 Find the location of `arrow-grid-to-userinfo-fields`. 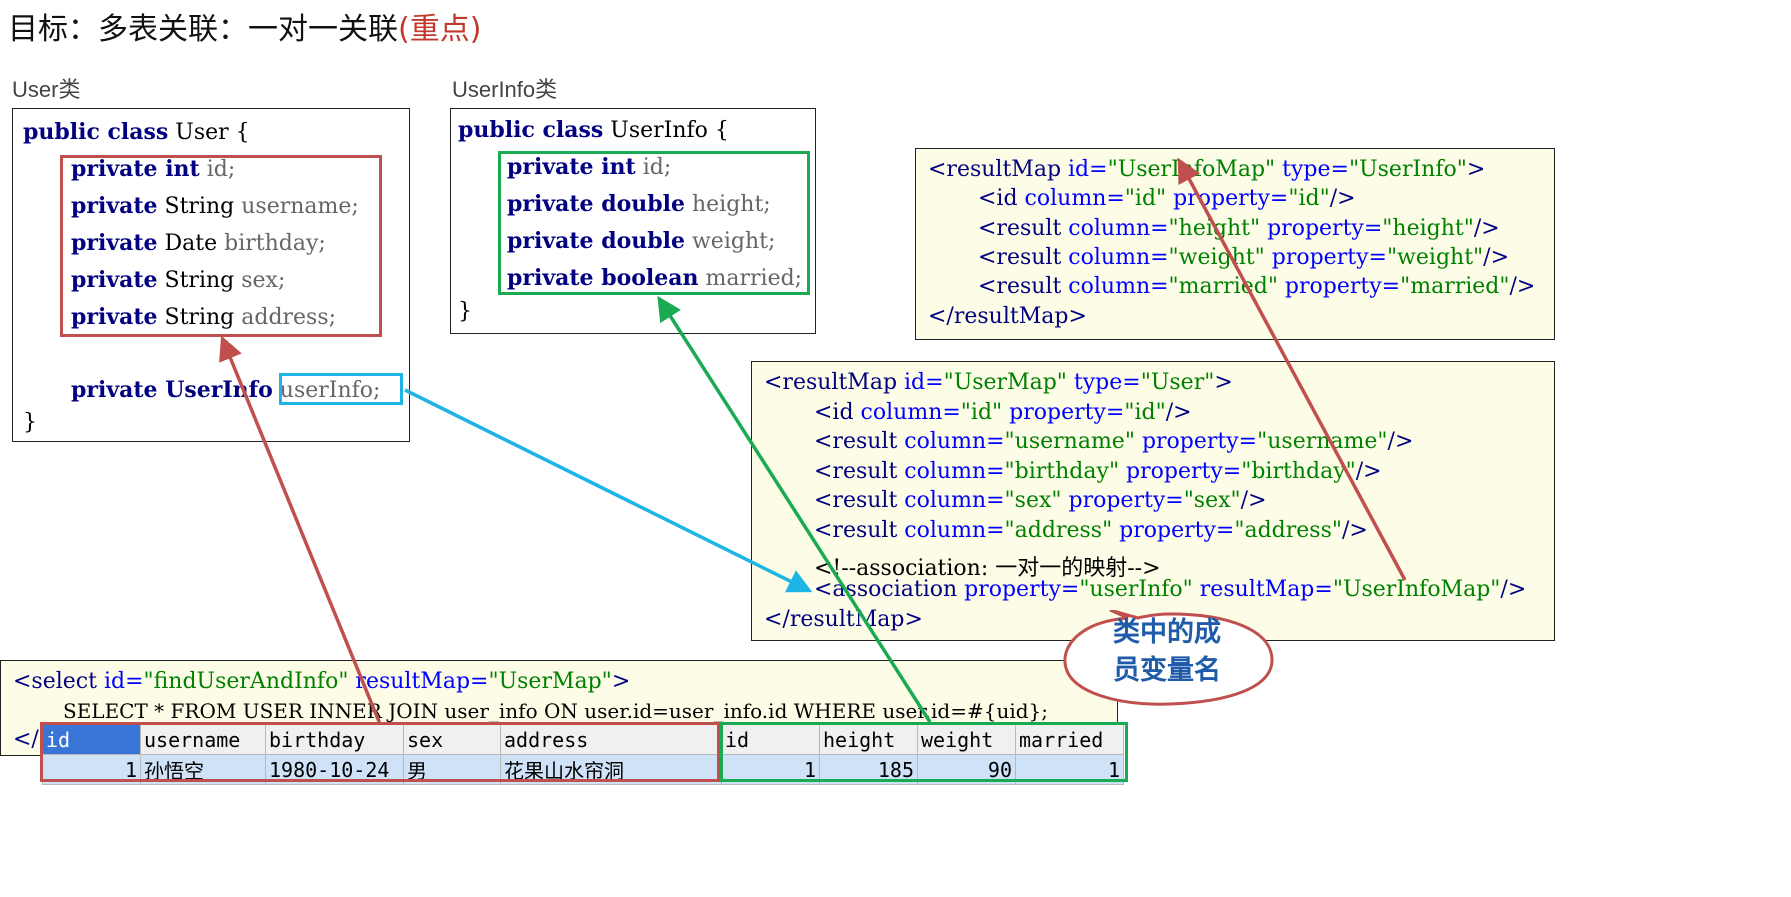

arrow-grid-to-userinfo-fields is located at coordinates (794, 509).